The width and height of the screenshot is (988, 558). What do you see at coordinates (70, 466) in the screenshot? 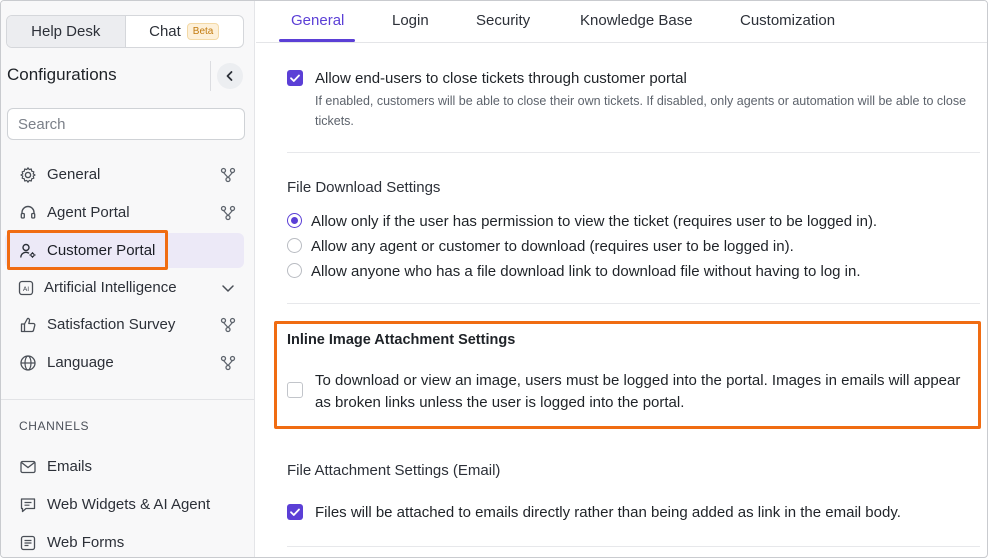
I see `sidebar-item-label: Emails` at bounding box center [70, 466].